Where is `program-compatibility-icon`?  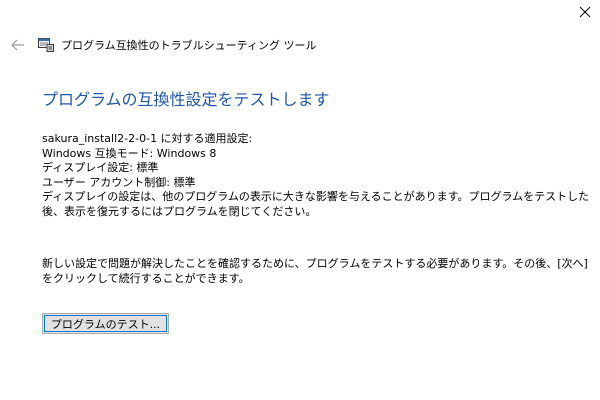 program-compatibility-icon is located at coordinates (46, 45).